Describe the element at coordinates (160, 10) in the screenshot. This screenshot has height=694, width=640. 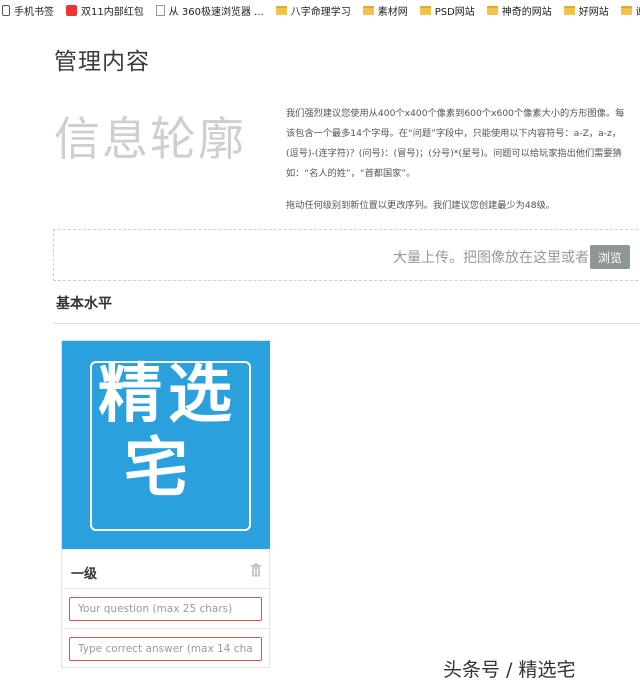
I see `file-icon` at that location.